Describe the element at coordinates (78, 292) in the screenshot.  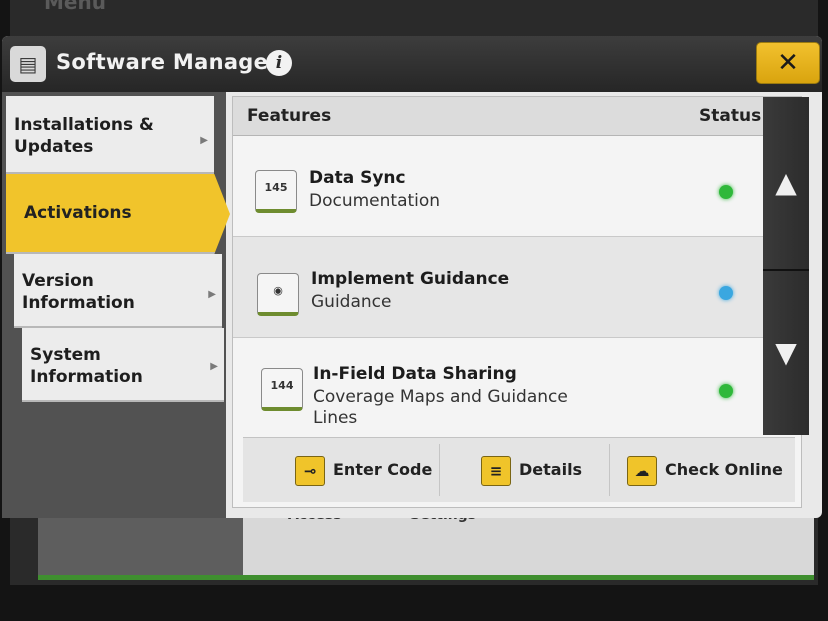
I see `sidebar-item-label: Version Information` at that location.